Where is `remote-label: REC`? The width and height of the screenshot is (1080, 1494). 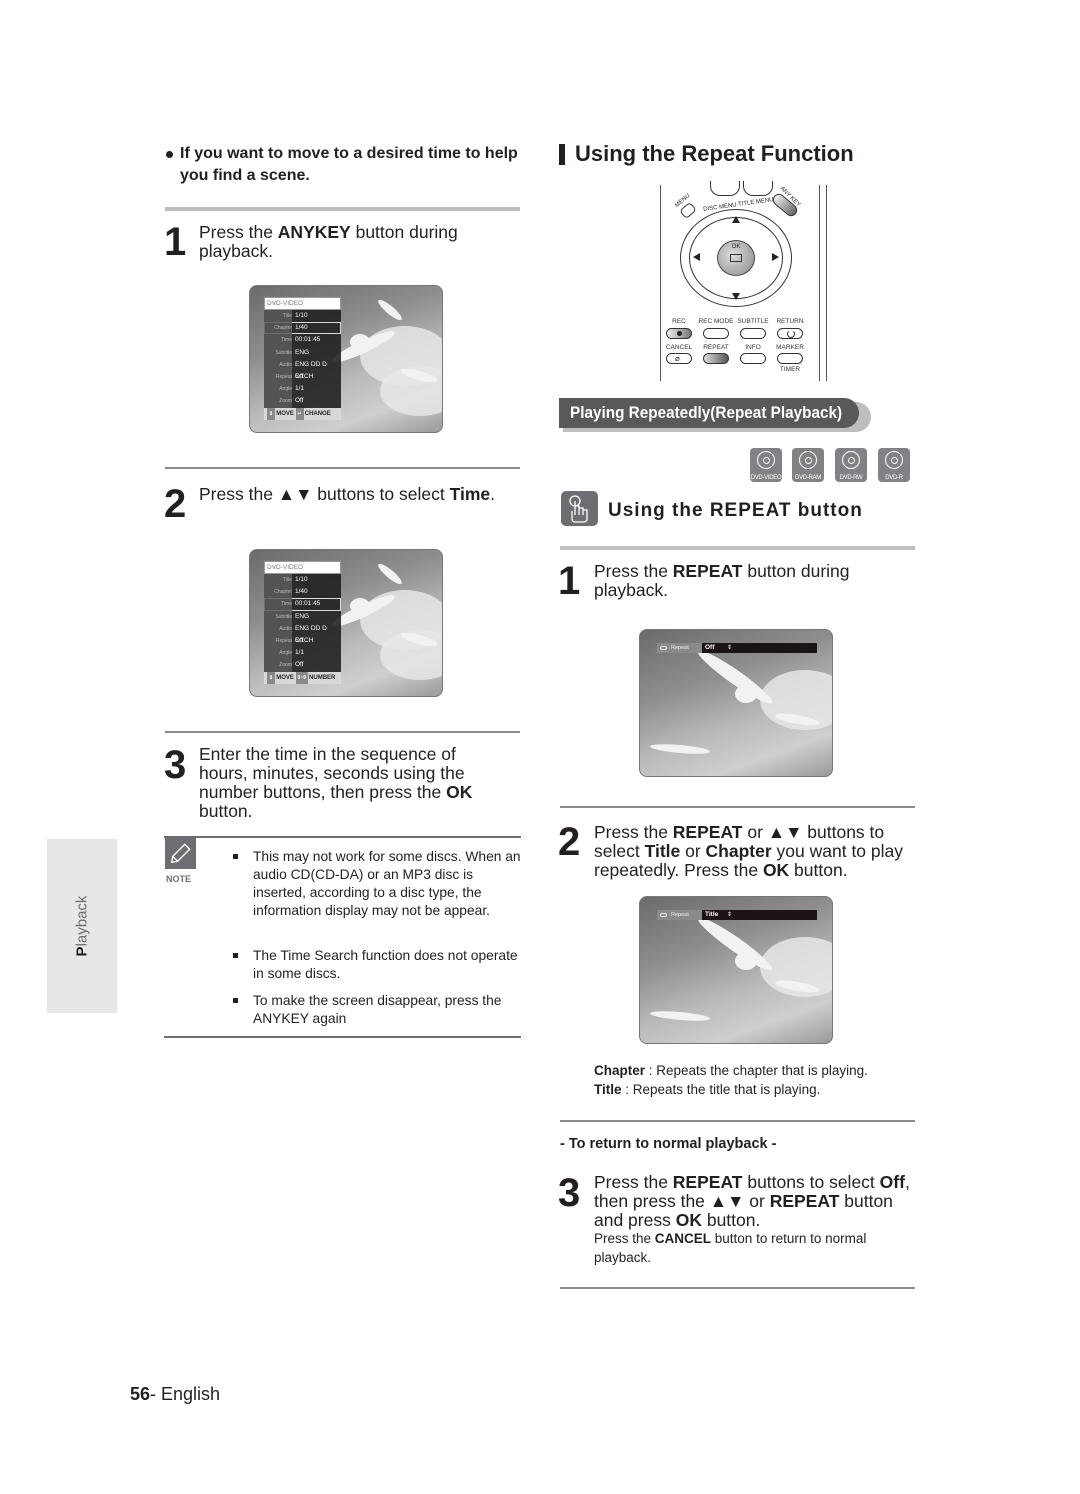 remote-label: REC is located at coordinates (679, 321).